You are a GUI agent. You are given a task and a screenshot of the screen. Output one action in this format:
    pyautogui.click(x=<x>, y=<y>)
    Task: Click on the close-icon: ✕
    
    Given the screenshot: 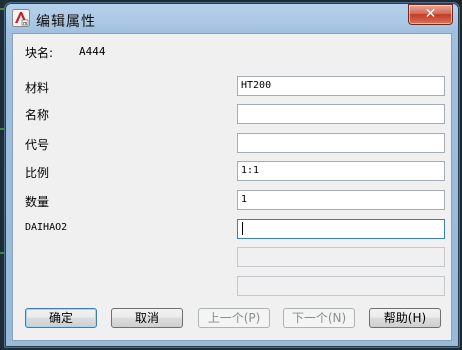 What is the action you would take?
    pyautogui.click(x=430, y=14)
    